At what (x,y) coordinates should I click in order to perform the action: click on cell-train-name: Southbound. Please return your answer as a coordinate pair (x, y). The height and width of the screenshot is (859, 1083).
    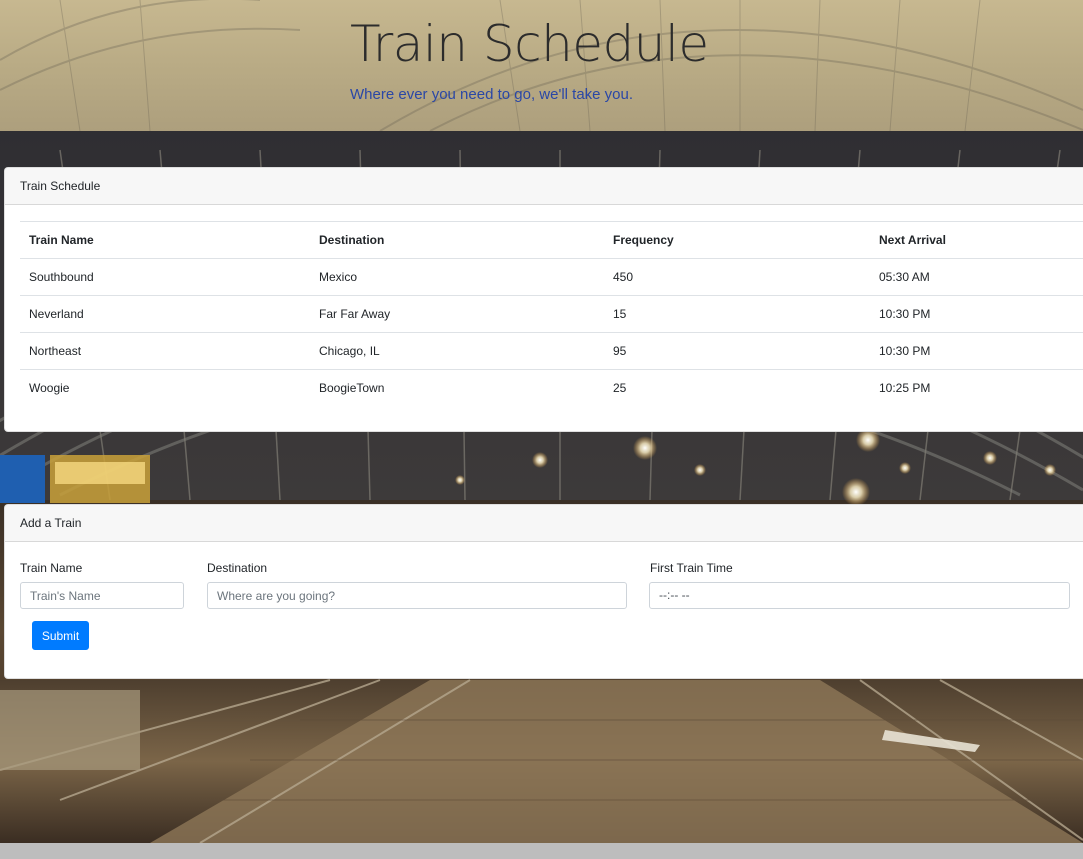
    Looking at the image, I should click on (165, 277).